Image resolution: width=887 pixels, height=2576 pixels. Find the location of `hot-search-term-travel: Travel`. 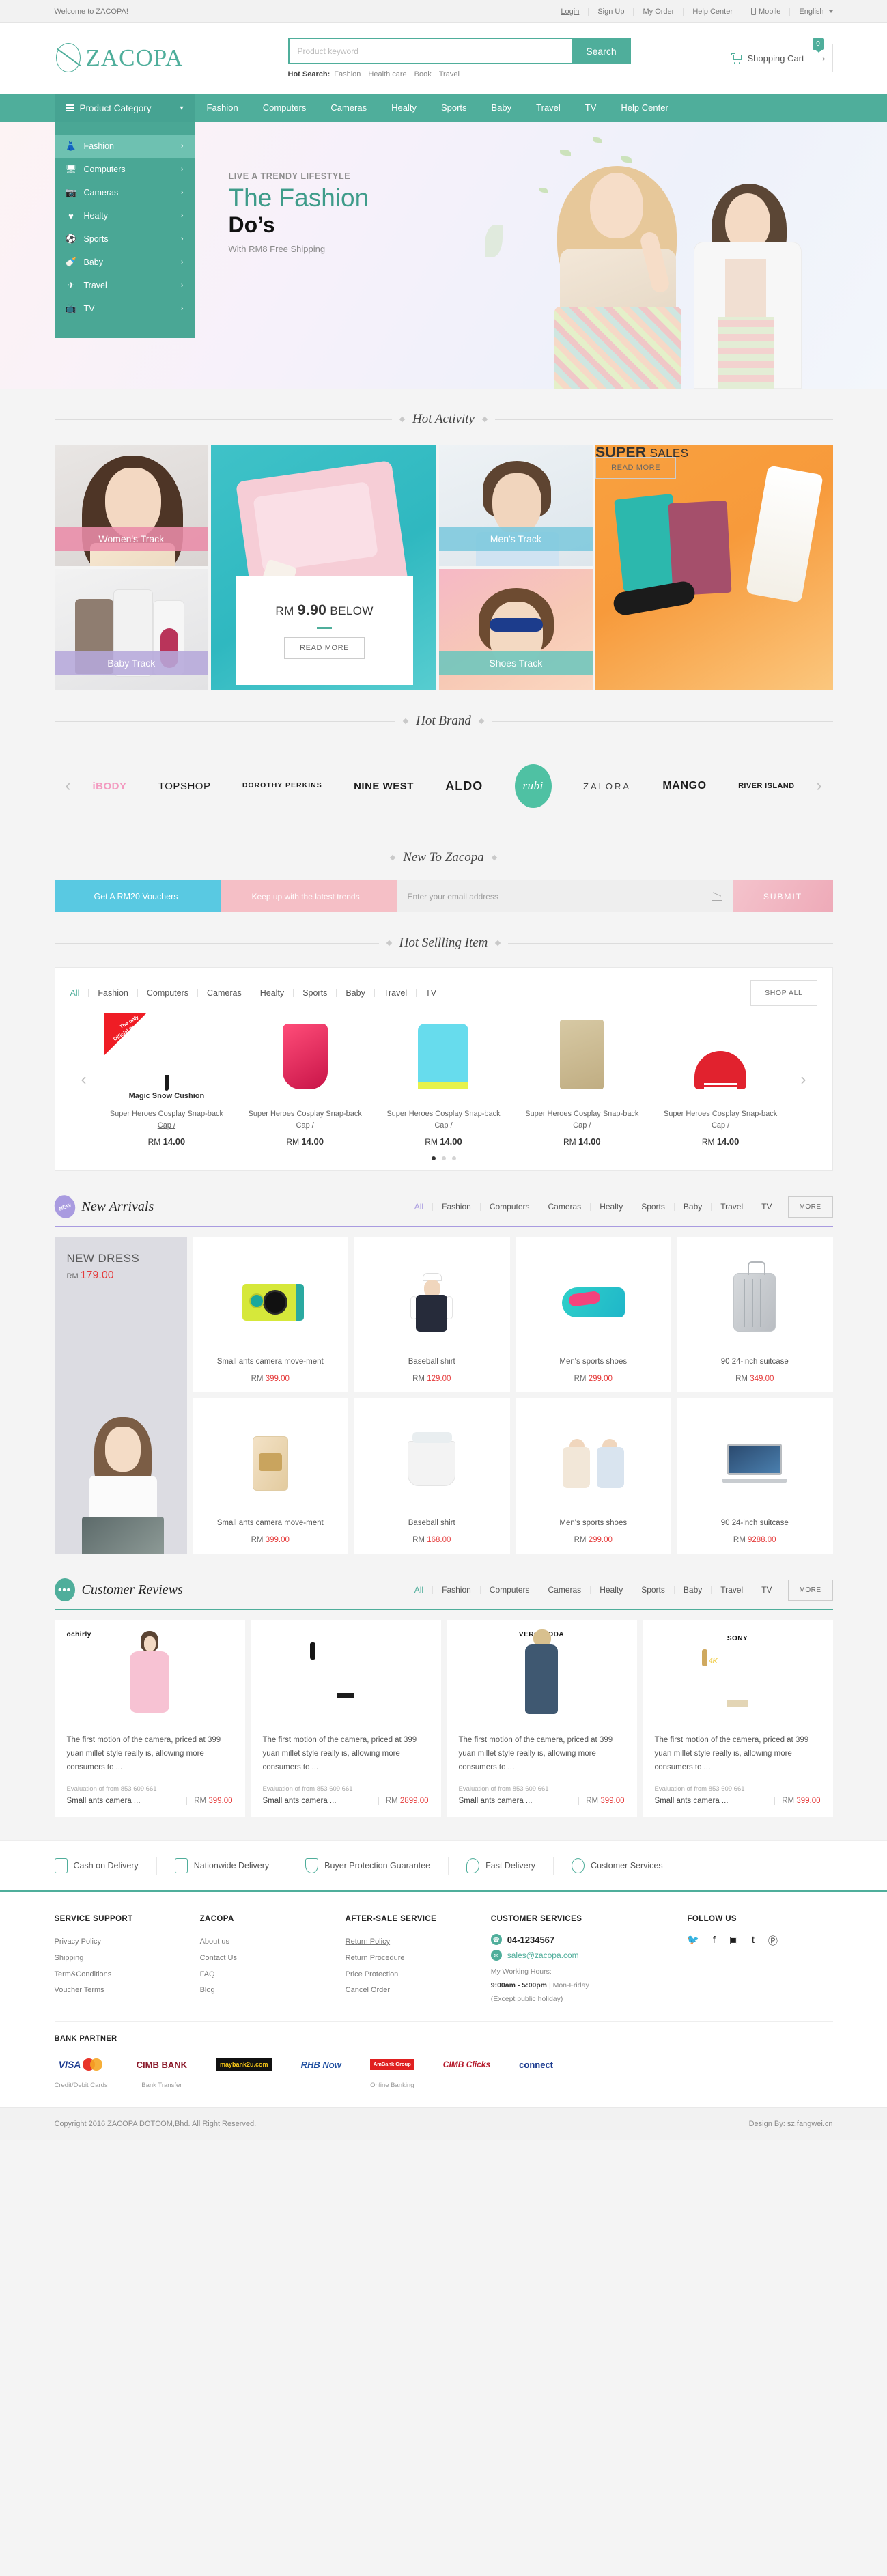

hot-search-term-travel: Travel is located at coordinates (449, 74).